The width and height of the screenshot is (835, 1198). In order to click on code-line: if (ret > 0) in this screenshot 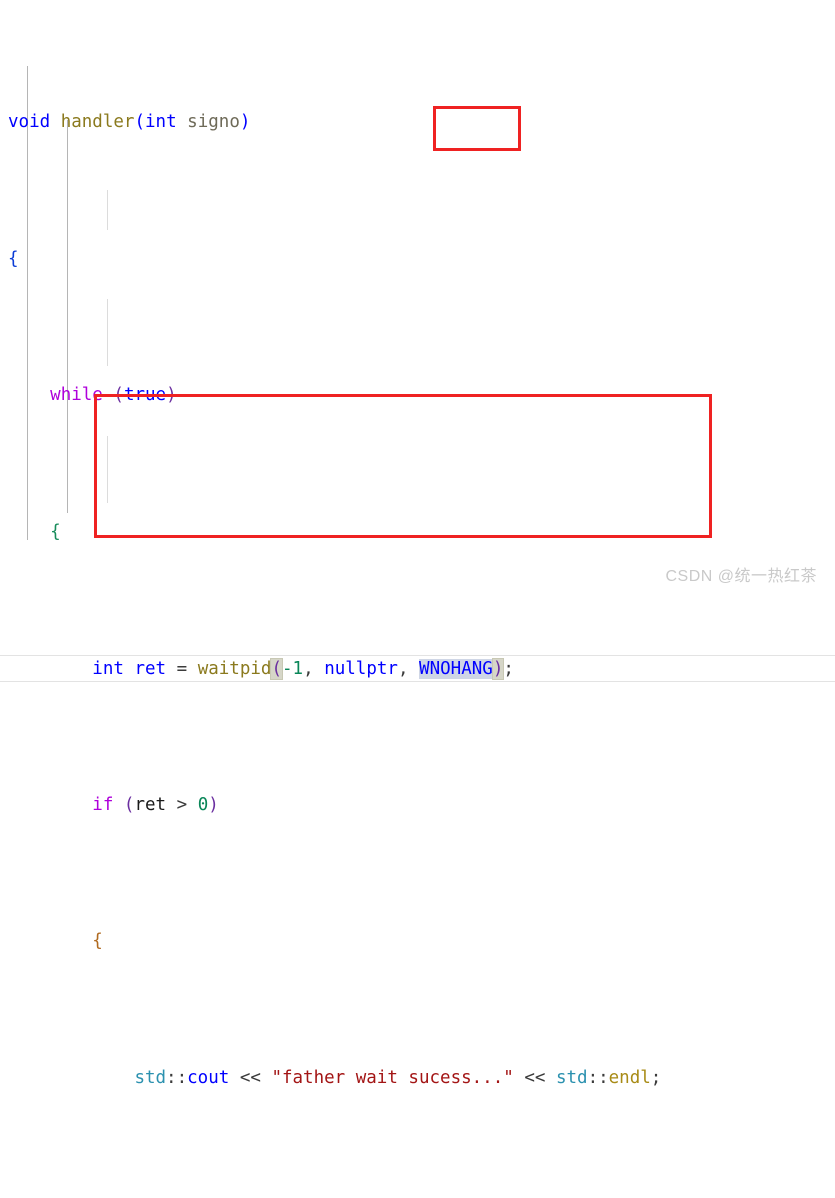, I will do `click(417, 805)`.